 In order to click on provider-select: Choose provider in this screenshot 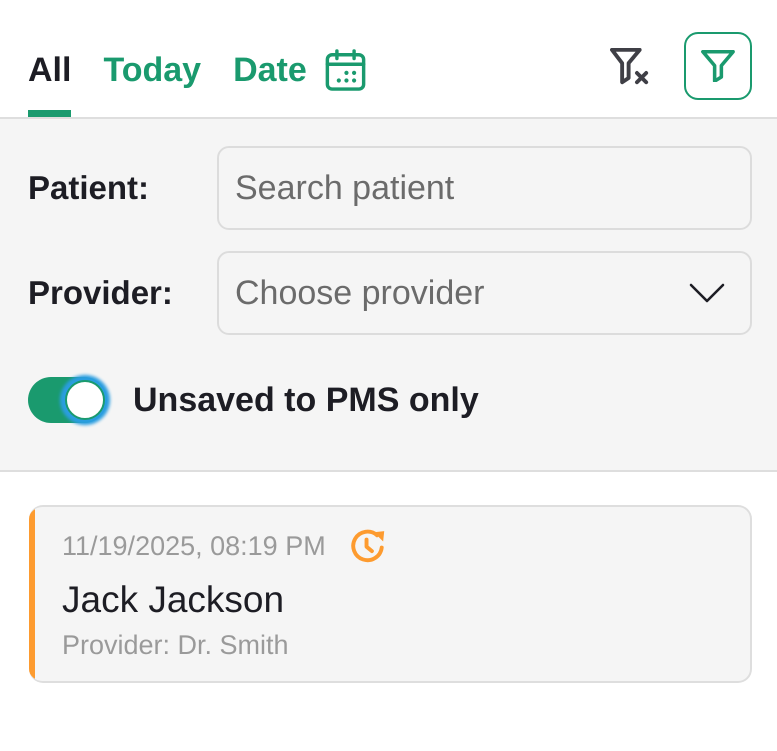, I will do `click(484, 293)`.